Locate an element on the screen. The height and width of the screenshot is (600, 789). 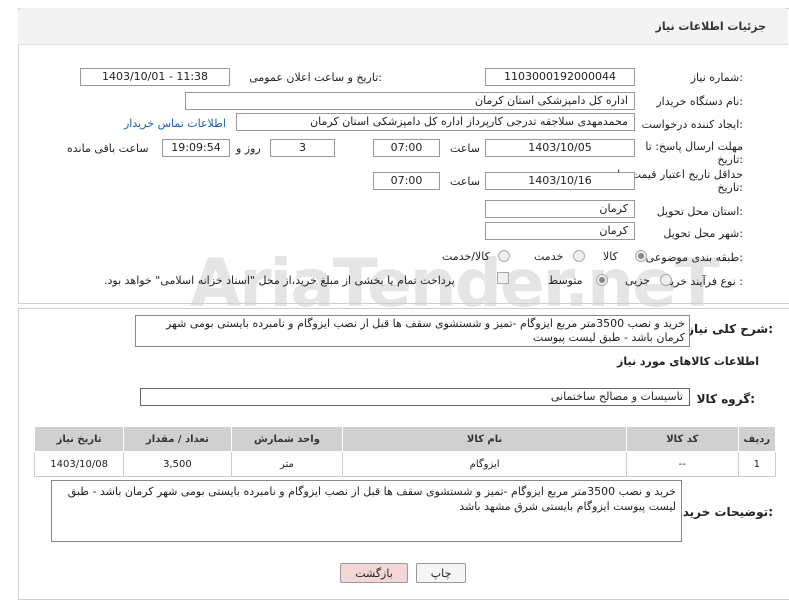
deadline-label: مهلت ارسال پاسخ: تا is located at coordinates (694, 146).